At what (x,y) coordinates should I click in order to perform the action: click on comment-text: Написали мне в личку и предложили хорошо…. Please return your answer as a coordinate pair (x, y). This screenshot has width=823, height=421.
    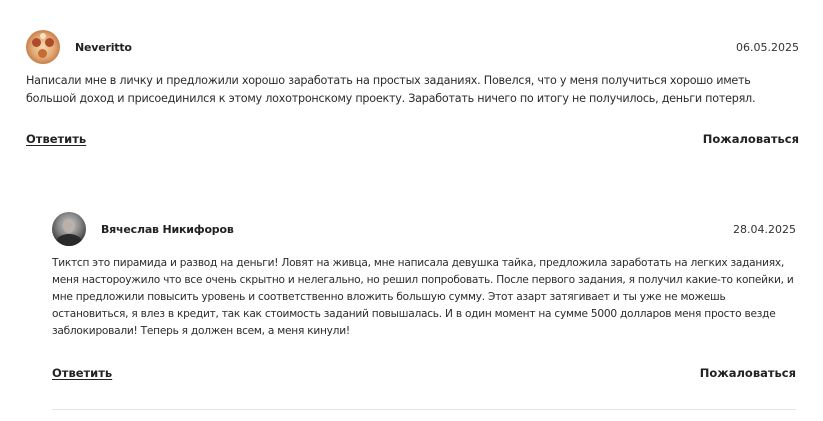
    Looking at the image, I should click on (391, 89).